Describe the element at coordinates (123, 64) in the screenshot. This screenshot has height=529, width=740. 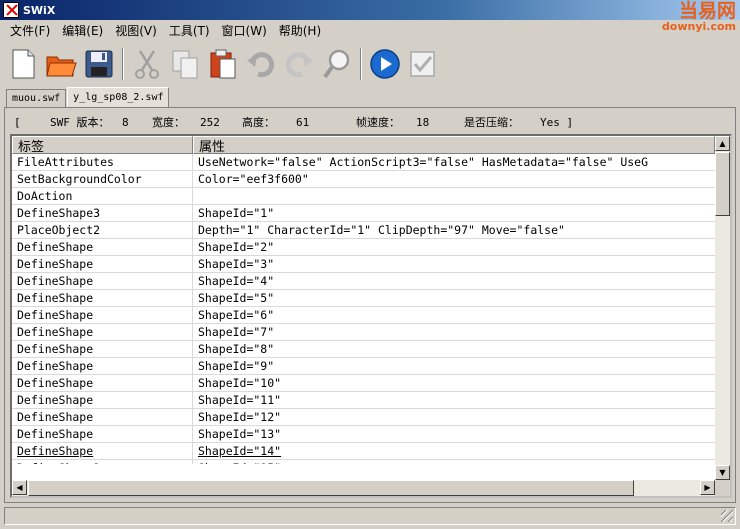
I see `toolbar-separator` at that location.